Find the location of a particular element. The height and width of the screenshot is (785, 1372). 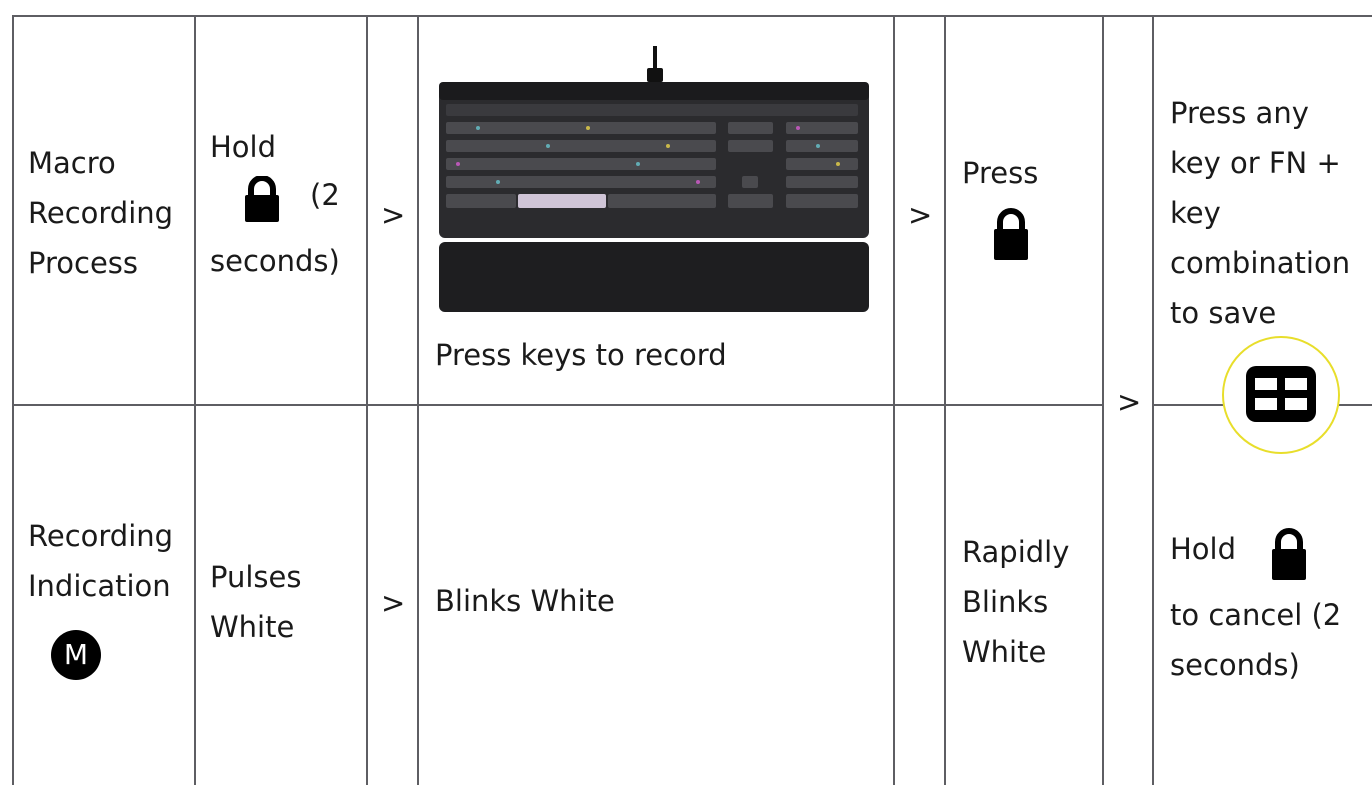

grid-badge is located at coordinates (1281, 395).